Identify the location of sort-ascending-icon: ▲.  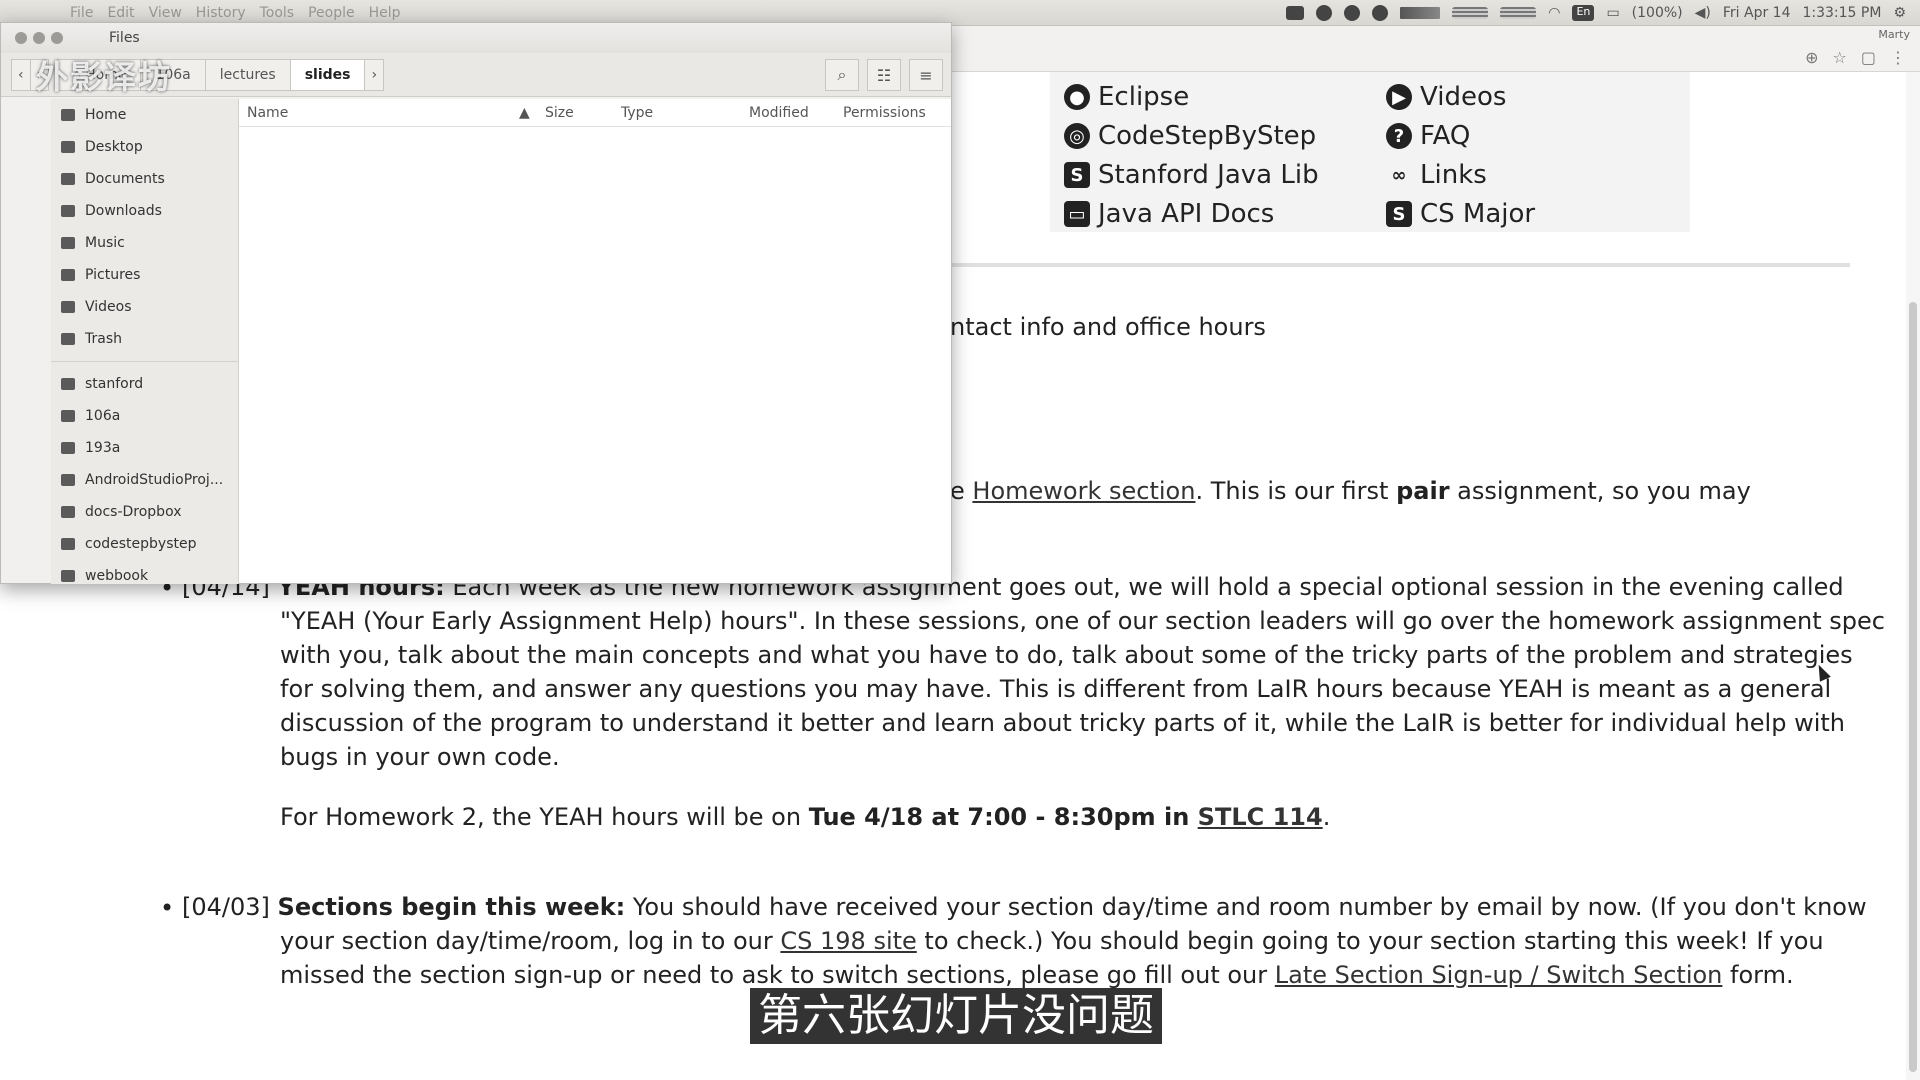
(524, 113).